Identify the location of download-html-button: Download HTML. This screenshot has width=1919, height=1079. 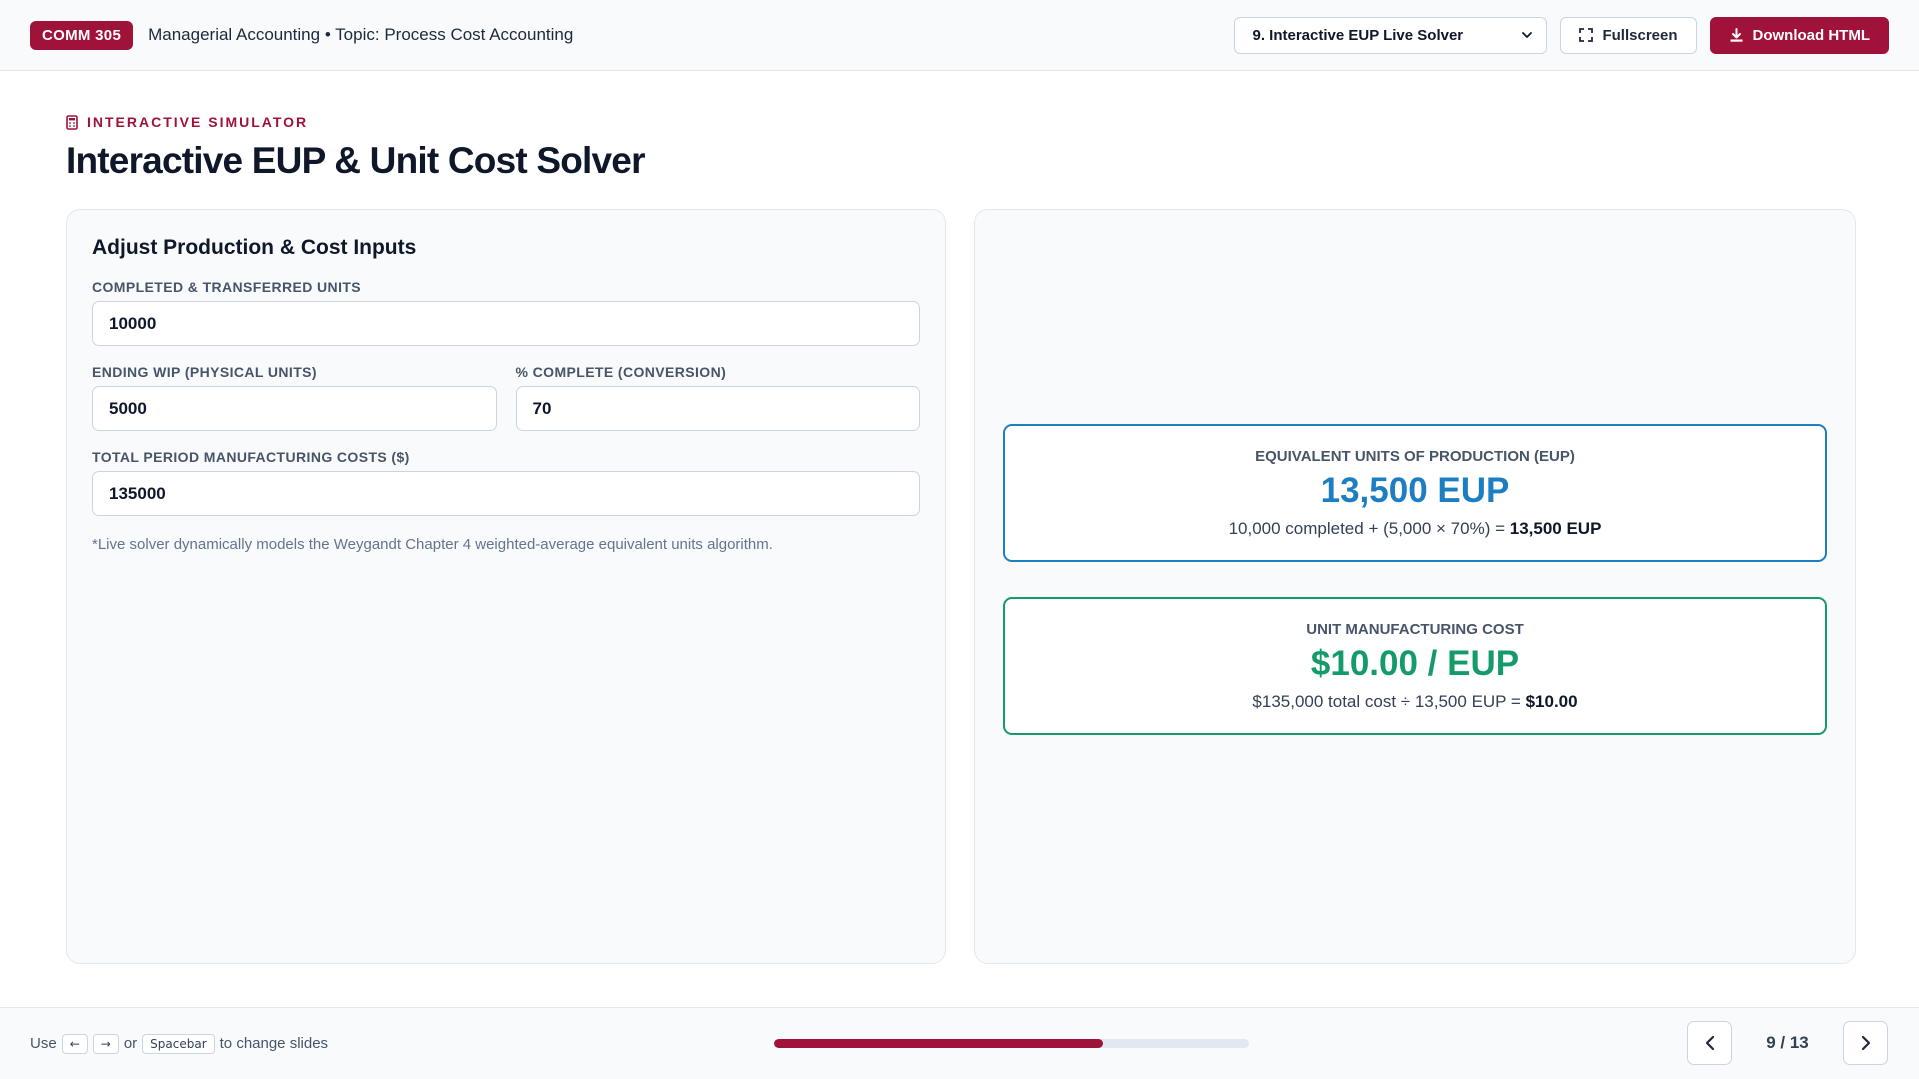
(1799, 35).